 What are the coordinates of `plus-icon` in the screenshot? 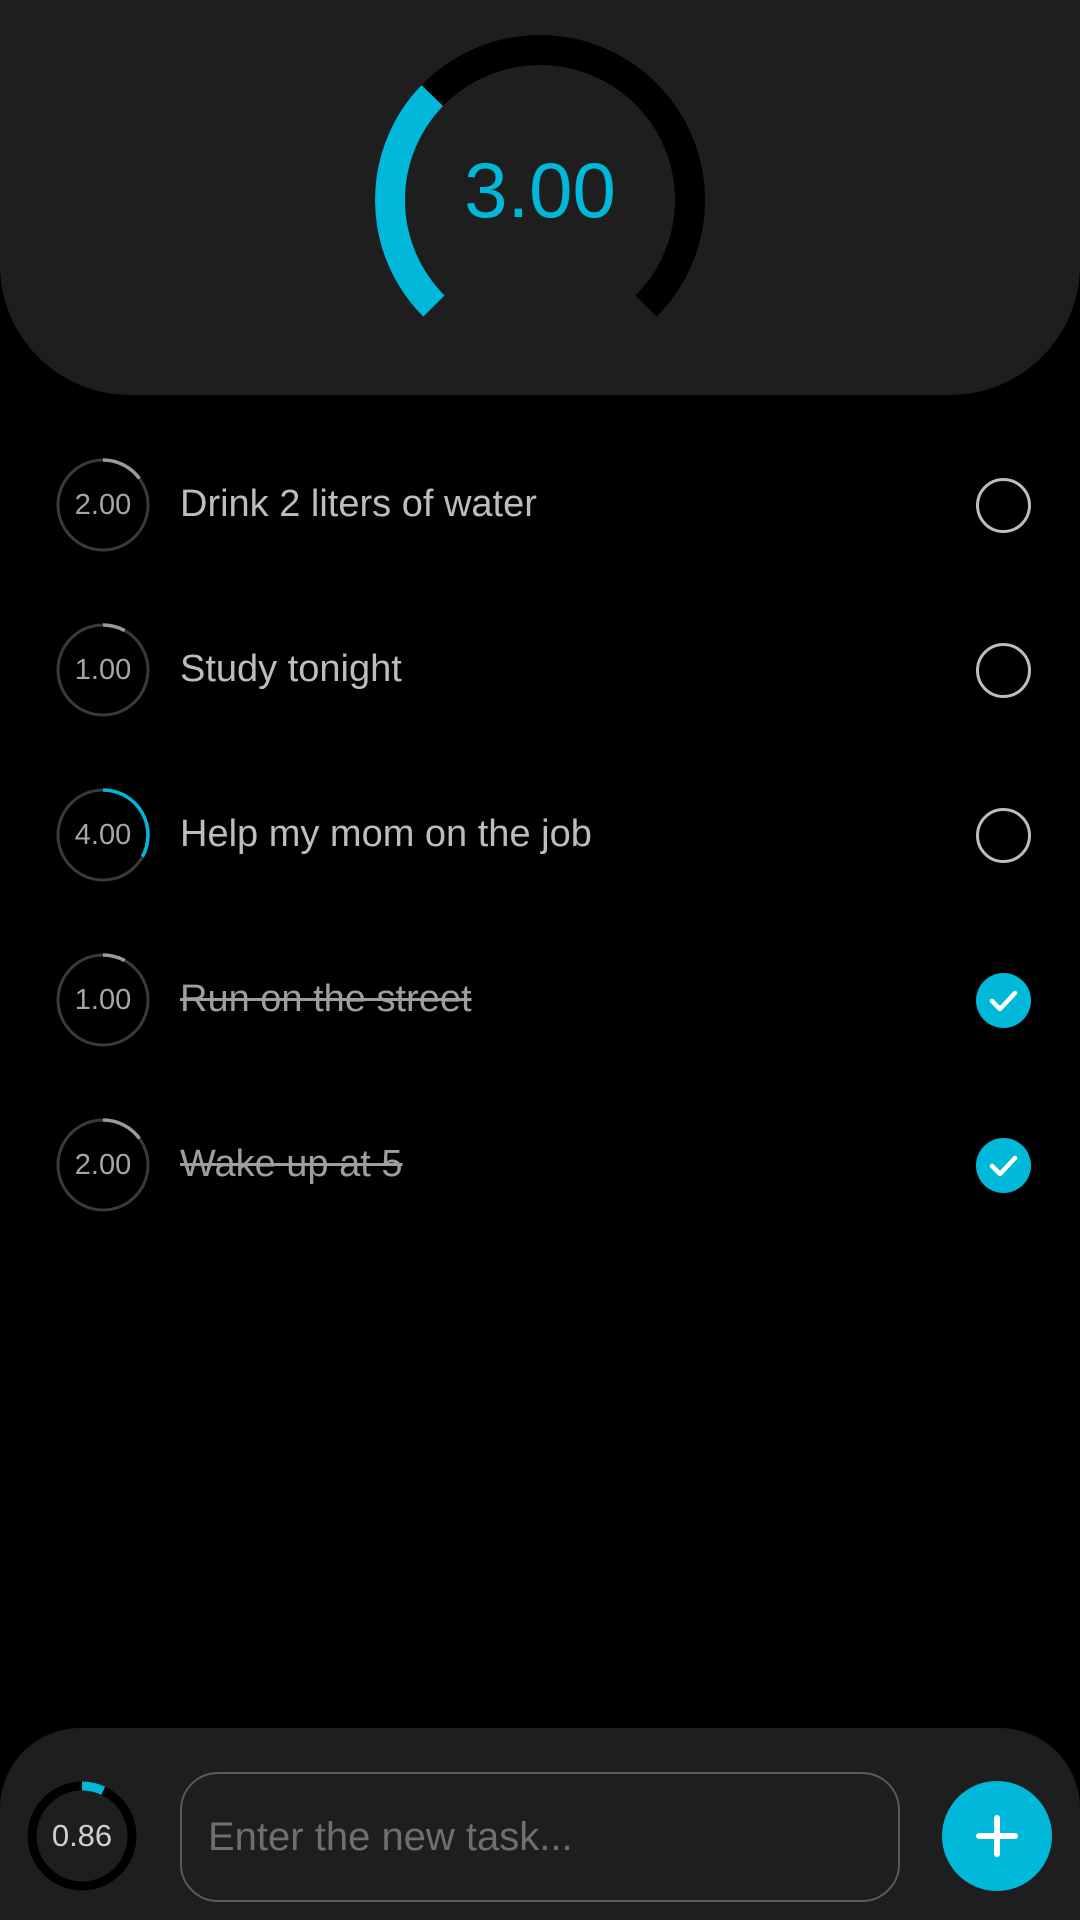 It's located at (997, 1836).